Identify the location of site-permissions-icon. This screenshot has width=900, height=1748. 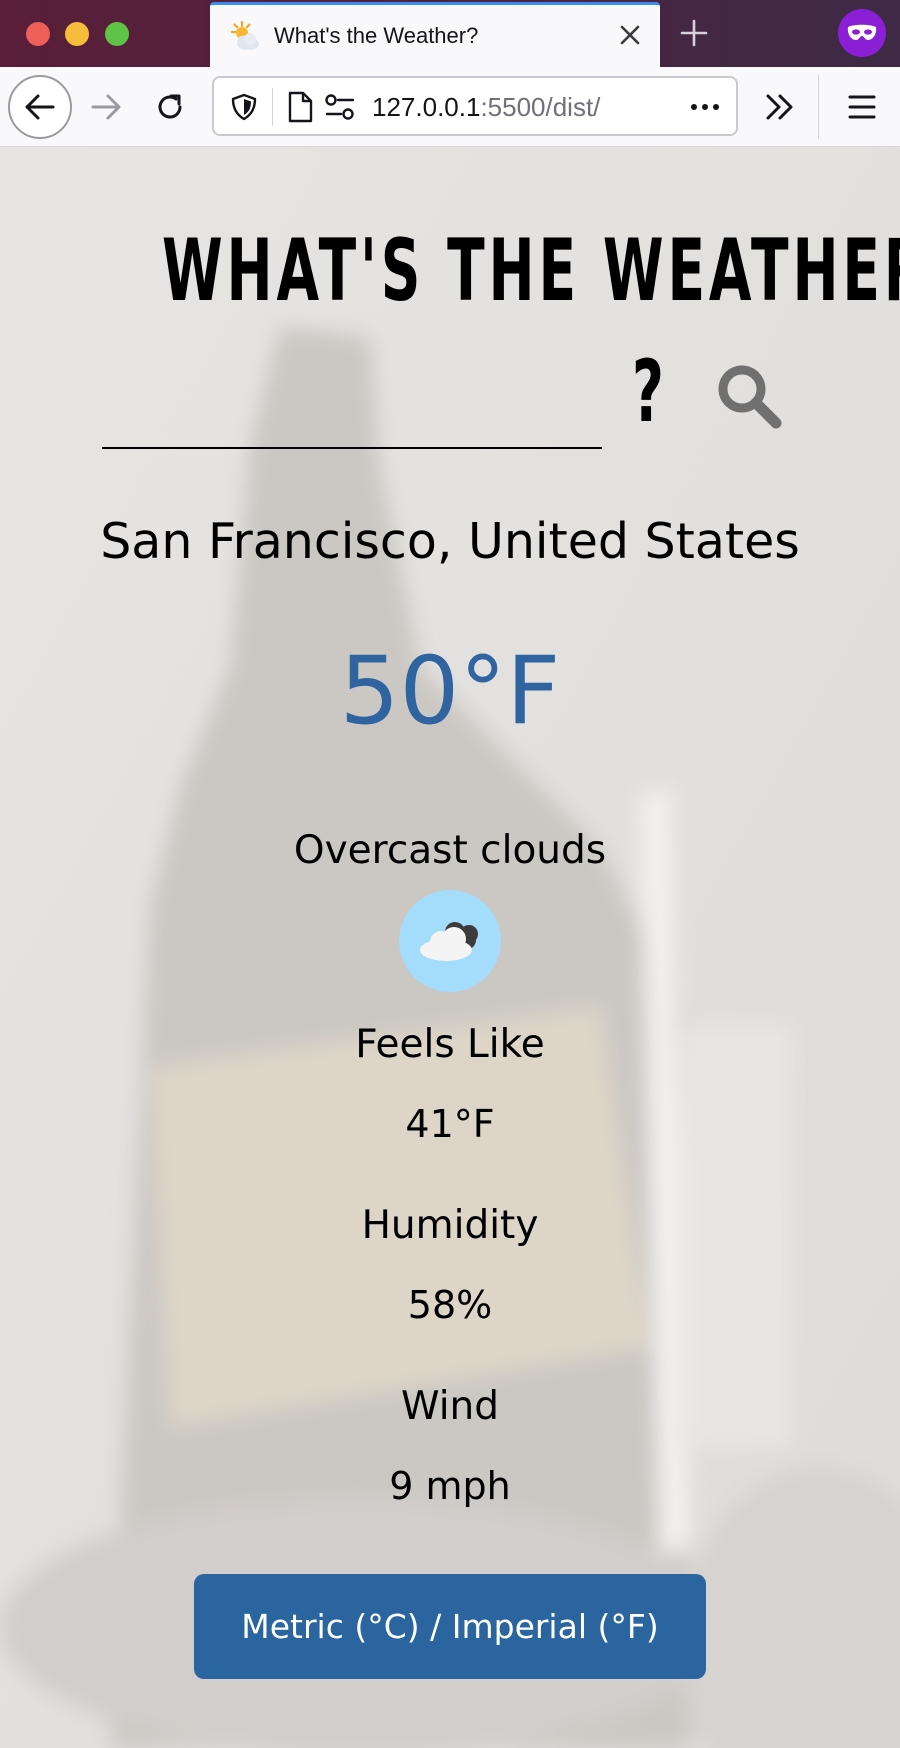
(340, 107).